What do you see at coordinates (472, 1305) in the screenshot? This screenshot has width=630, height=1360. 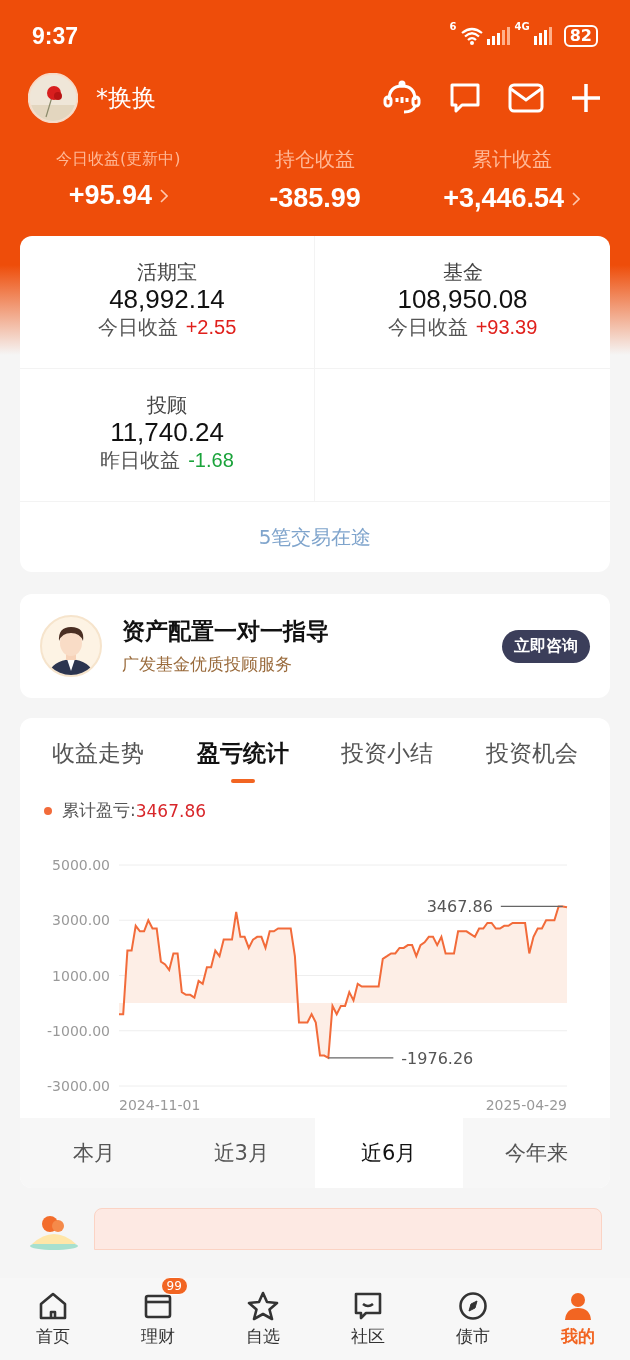 I see `compass-icon` at bounding box center [472, 1305].